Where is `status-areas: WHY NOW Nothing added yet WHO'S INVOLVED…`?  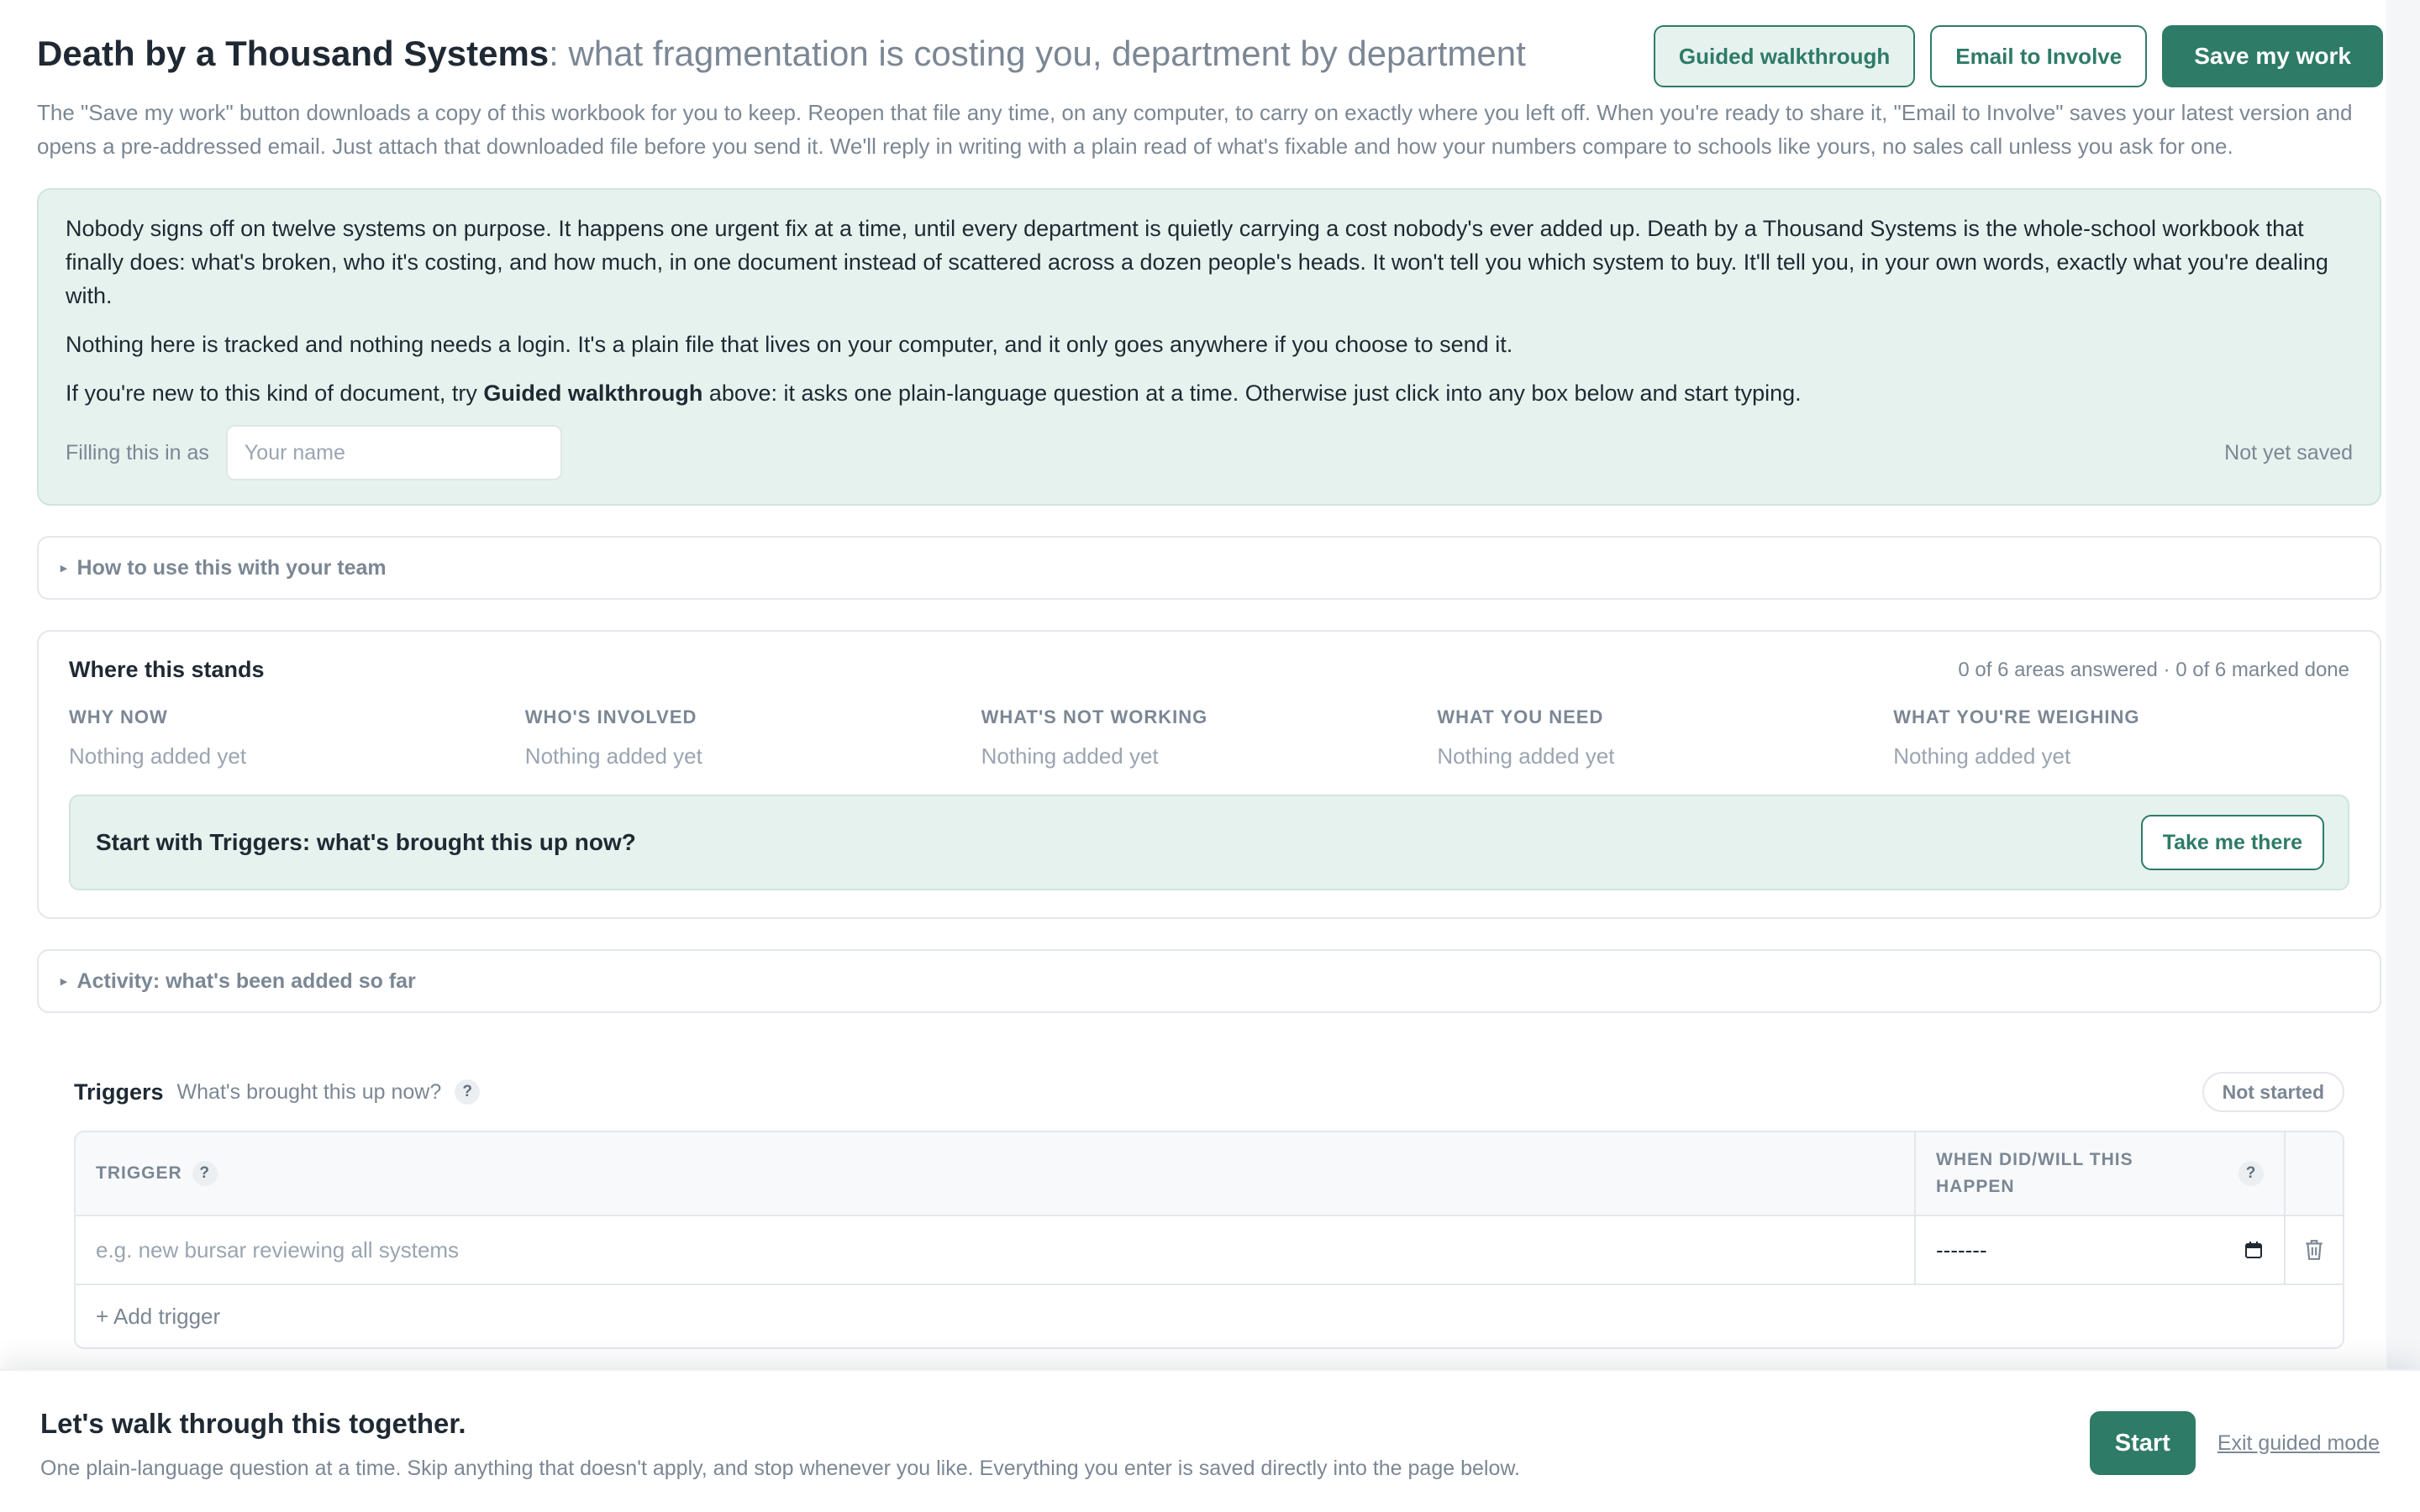
status-areas: WHY NOW Nothing added yet WHO'S INVOLVED… is located at coordinates (1209, 737).